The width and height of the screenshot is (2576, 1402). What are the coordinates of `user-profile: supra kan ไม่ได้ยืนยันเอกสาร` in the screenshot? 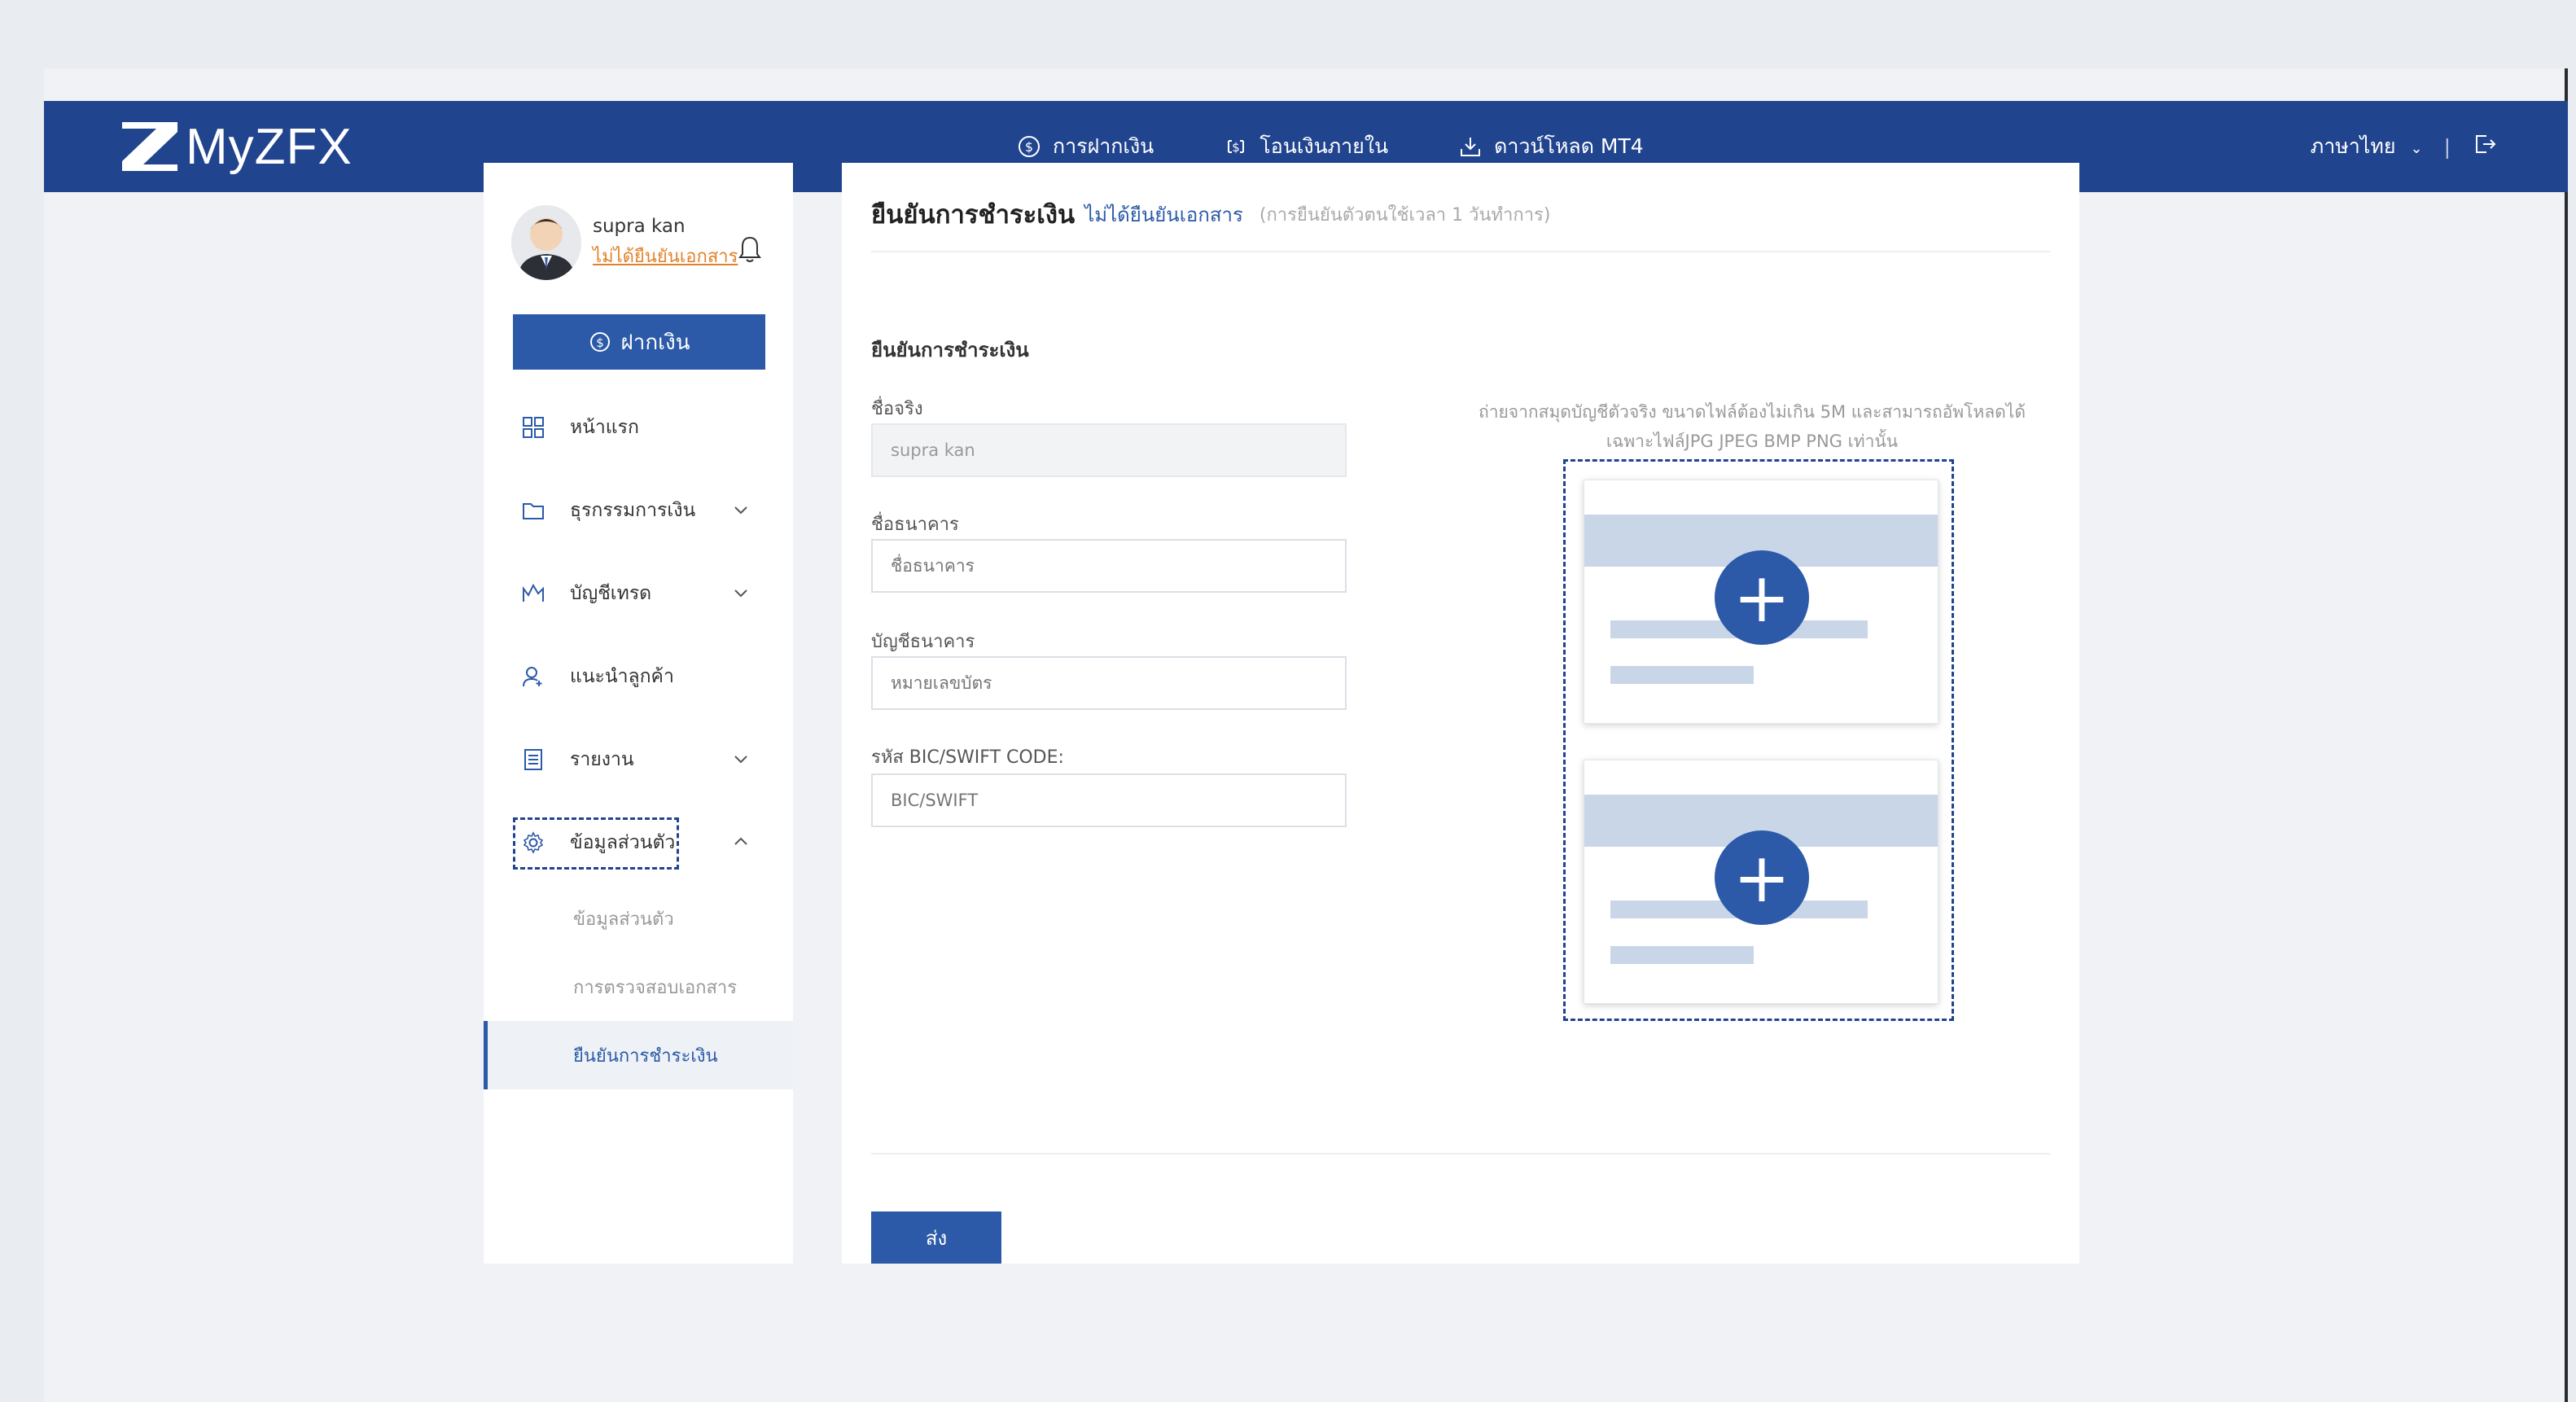 It's located at (624, 242).